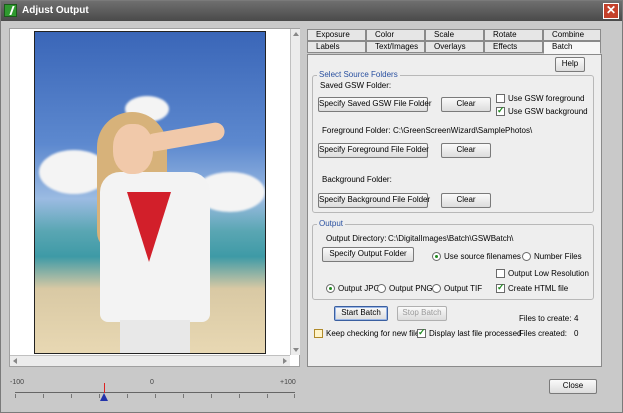  What do you see at coordinates (454, 35) in the screenshot?
I see `tab-scale: Scale` at bounding box center [454, 35].